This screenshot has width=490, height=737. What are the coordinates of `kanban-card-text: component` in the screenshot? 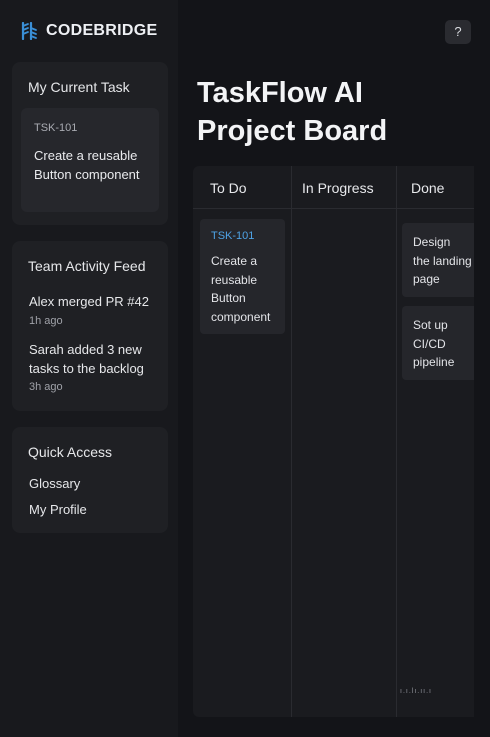 It's located at (241, 316).